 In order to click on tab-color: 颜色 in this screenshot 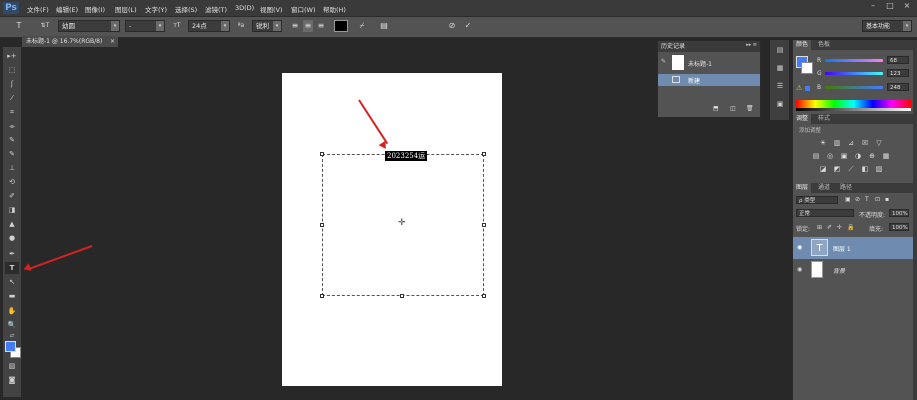, I will do `click(802, 45)`.